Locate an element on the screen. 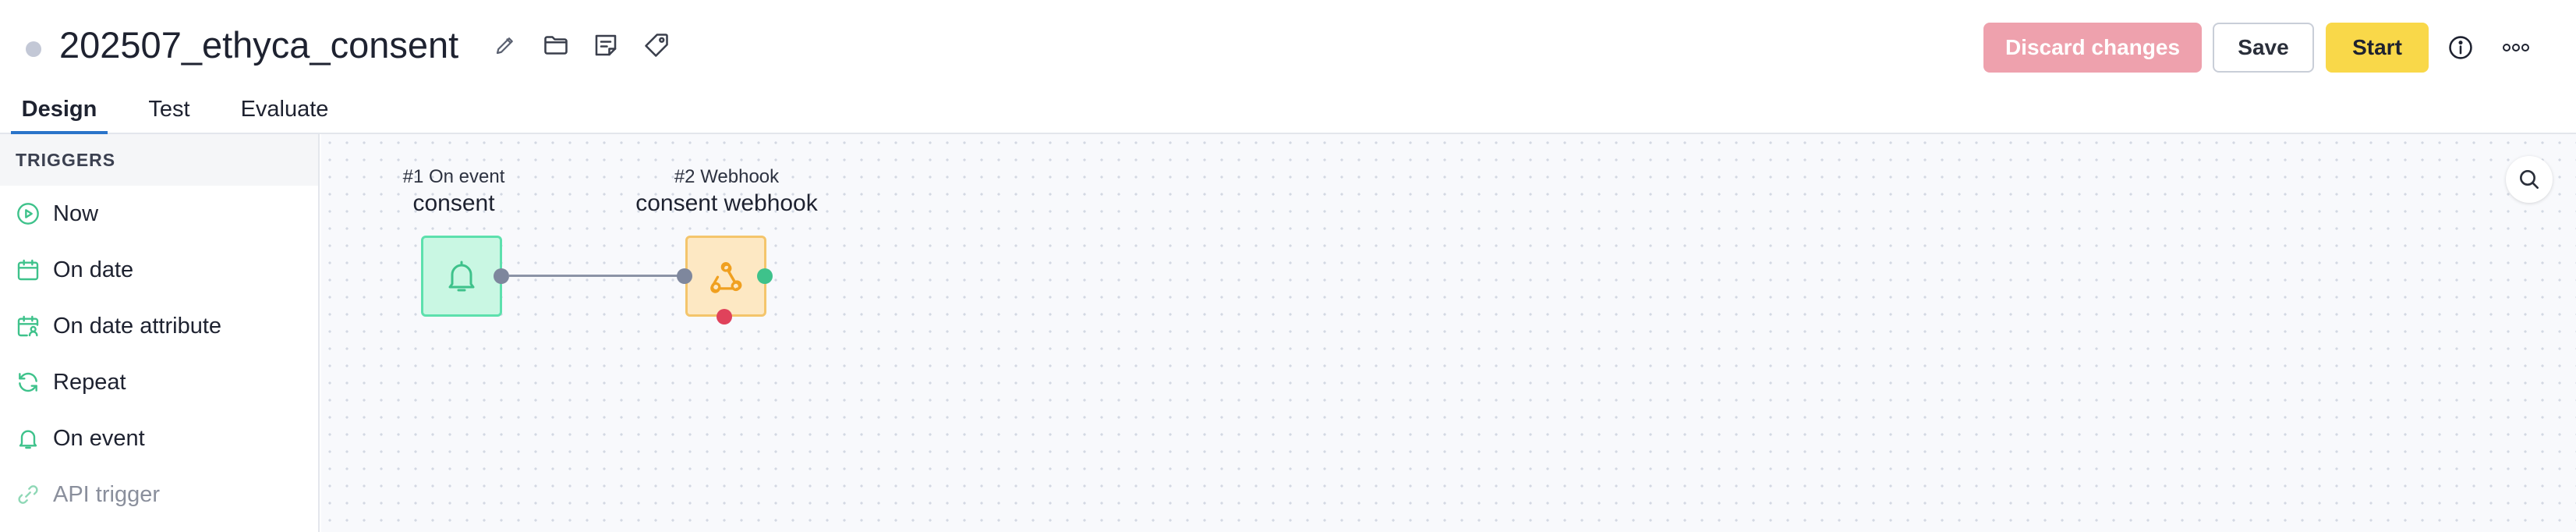 The height and width of the screenshot is (532, 2576). node-caption: #2 Webhook consent webhook is located at coordinates (727, 191).